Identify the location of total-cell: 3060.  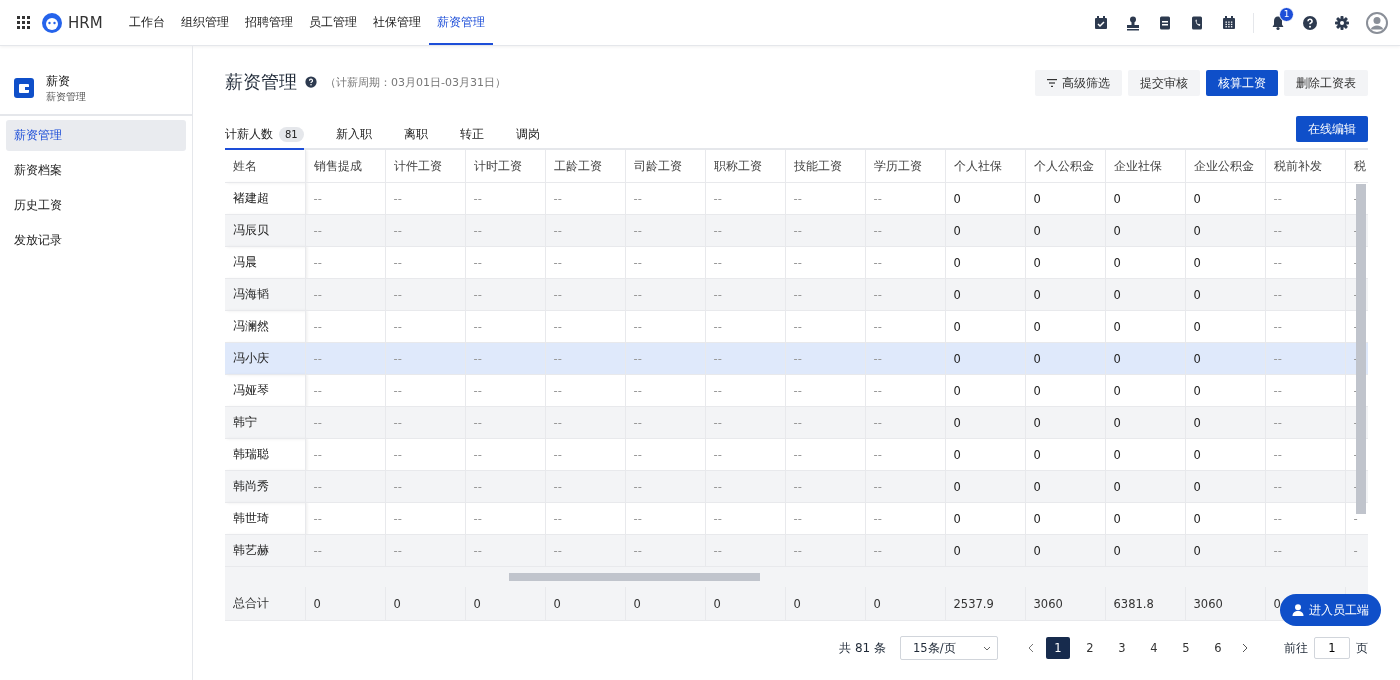
(1225, 604).